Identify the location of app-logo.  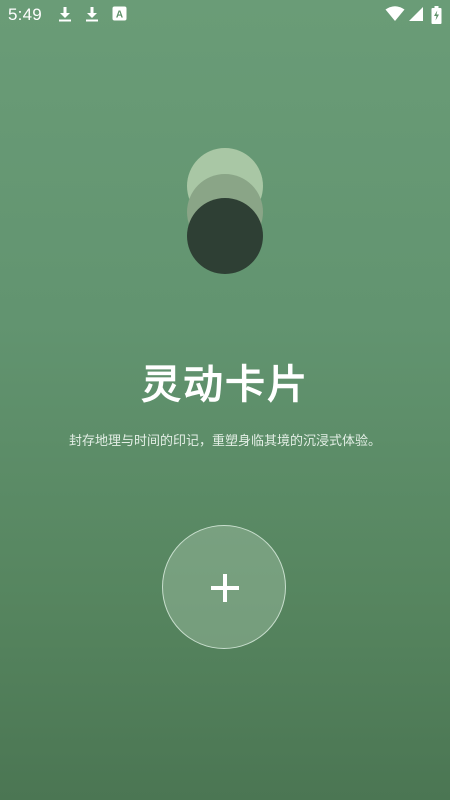
(226, 211).